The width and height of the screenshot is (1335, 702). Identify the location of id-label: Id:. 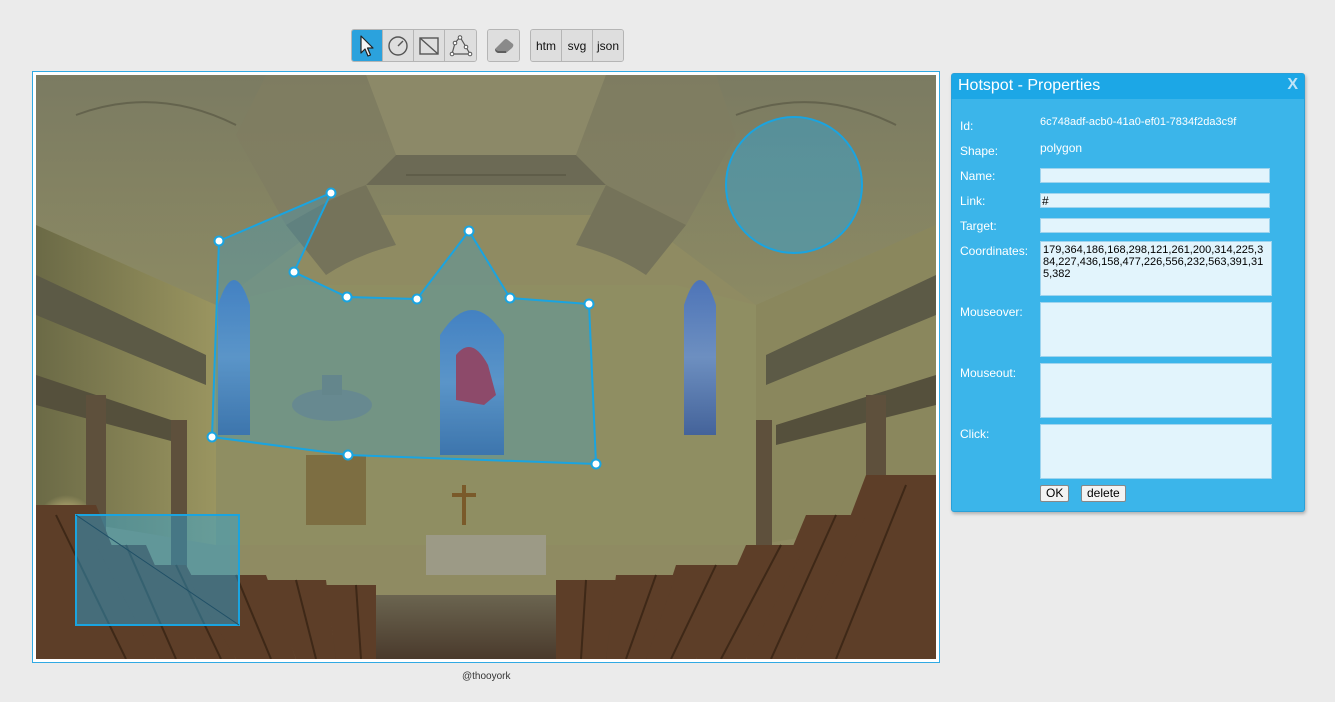
(967, 126).